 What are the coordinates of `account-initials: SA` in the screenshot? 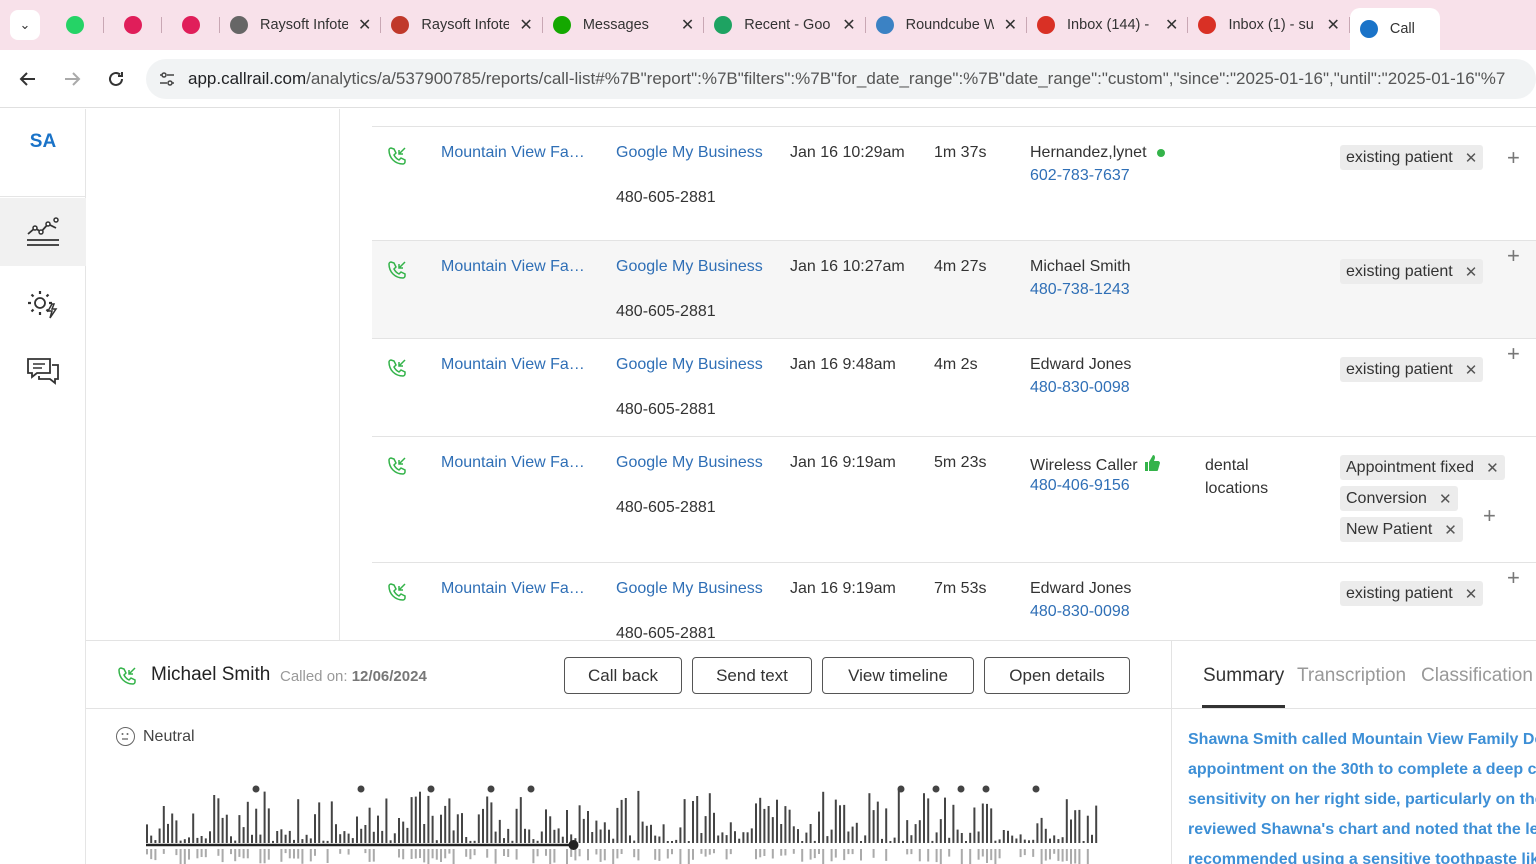 It's located at (43, 142).